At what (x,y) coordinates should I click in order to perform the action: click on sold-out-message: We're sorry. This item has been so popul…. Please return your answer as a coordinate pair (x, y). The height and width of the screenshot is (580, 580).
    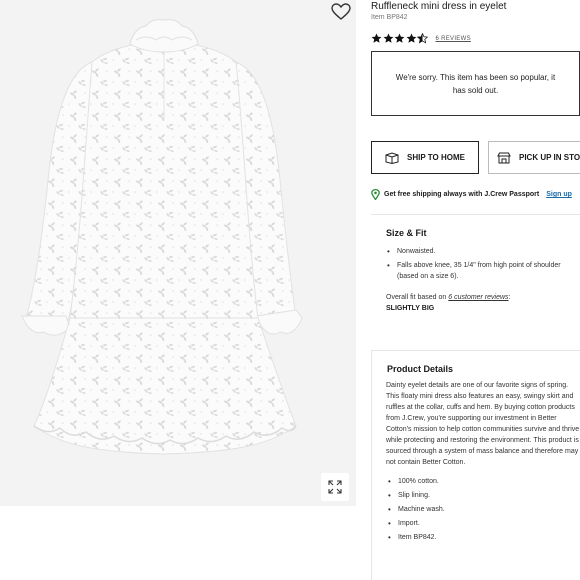
    Looking at the image, I should click on (475, 83).